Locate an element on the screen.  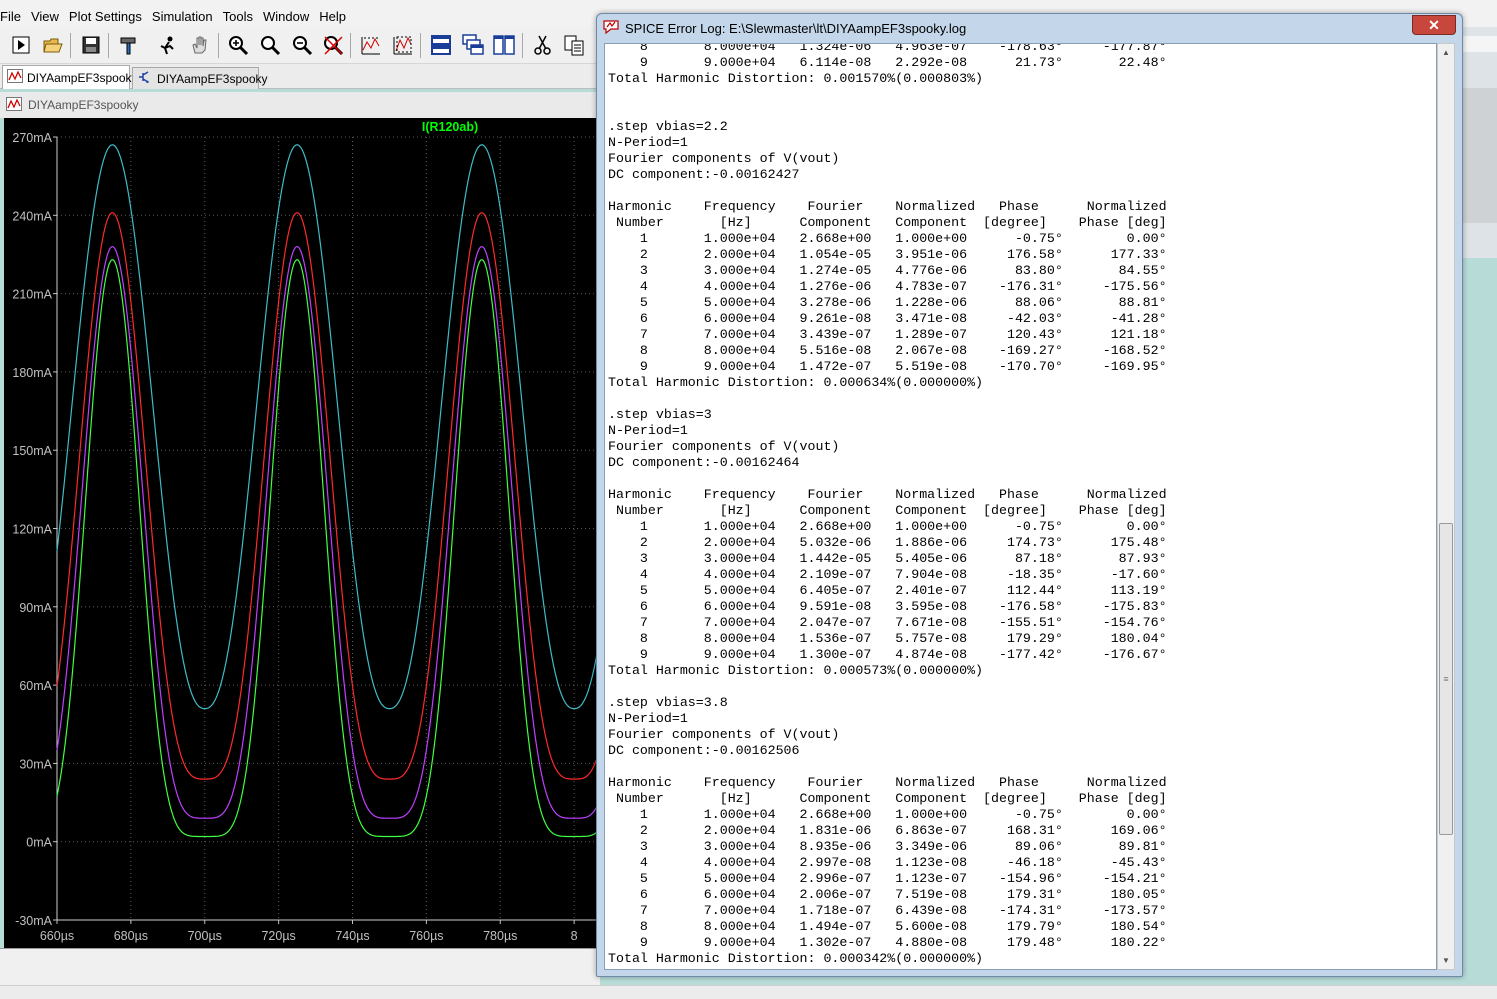
y-tick-label: 210mA is located at coordinates (32, 295).